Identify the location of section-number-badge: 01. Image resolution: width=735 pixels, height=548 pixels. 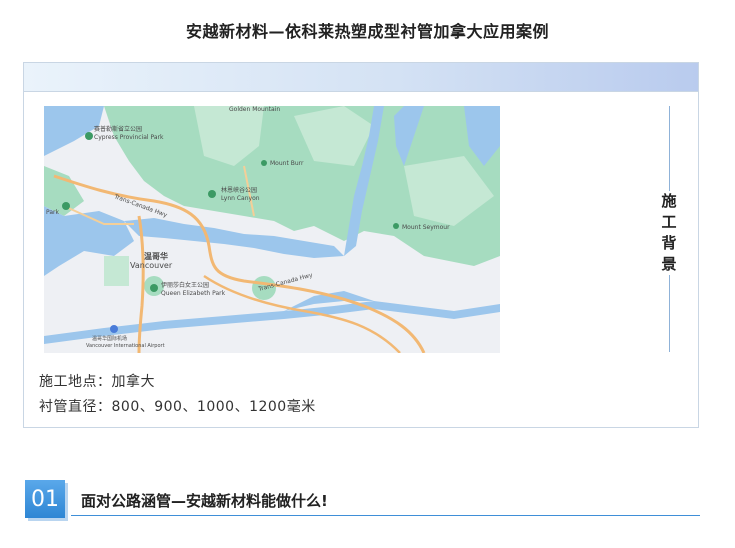
(45, 499).